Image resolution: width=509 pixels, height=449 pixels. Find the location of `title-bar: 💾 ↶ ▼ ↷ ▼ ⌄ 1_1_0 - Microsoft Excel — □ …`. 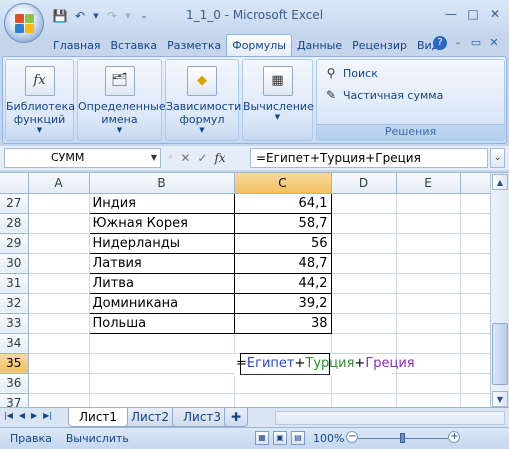

title-bar: 💾 ↶ ▼ ↷ ▼ ⌄ 1_1_0 - Microsoft Excel — □ … is located at coordinates (254, 17).